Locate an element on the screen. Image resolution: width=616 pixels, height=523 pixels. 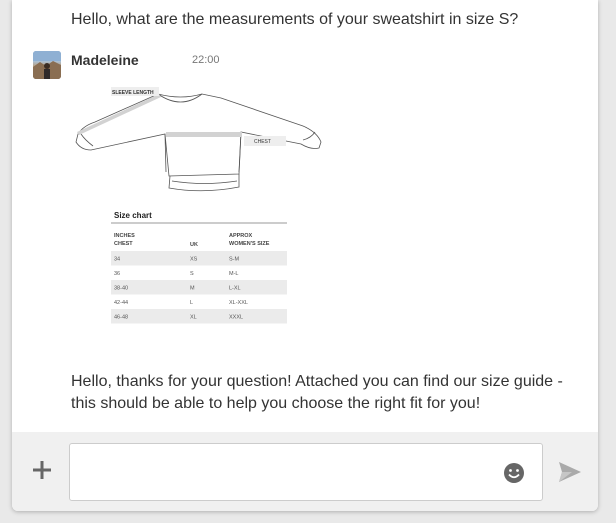
avatar is located at coordinates (47, 65).